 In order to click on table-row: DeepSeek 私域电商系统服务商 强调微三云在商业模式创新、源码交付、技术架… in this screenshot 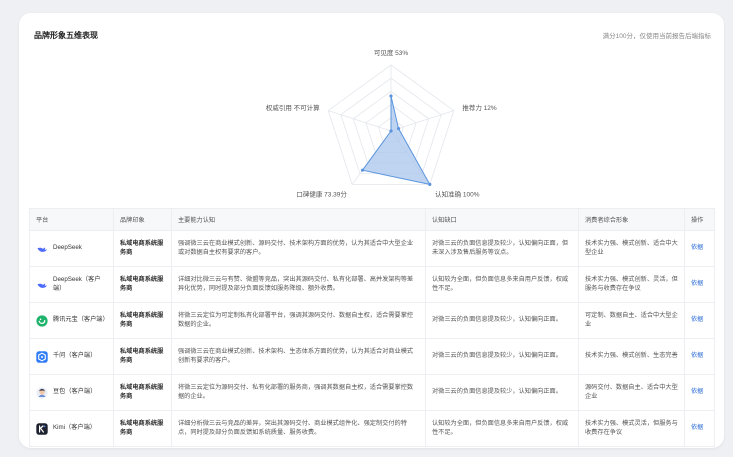, I will do `click(372, 248)`.